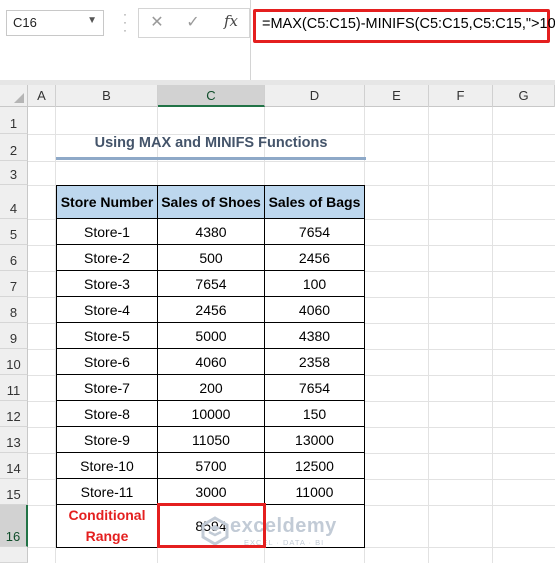  What do you see at coordinates (211, 466) in the screenshot?
I see `shoes-cell: 5700` at bounding box center [211, 466].